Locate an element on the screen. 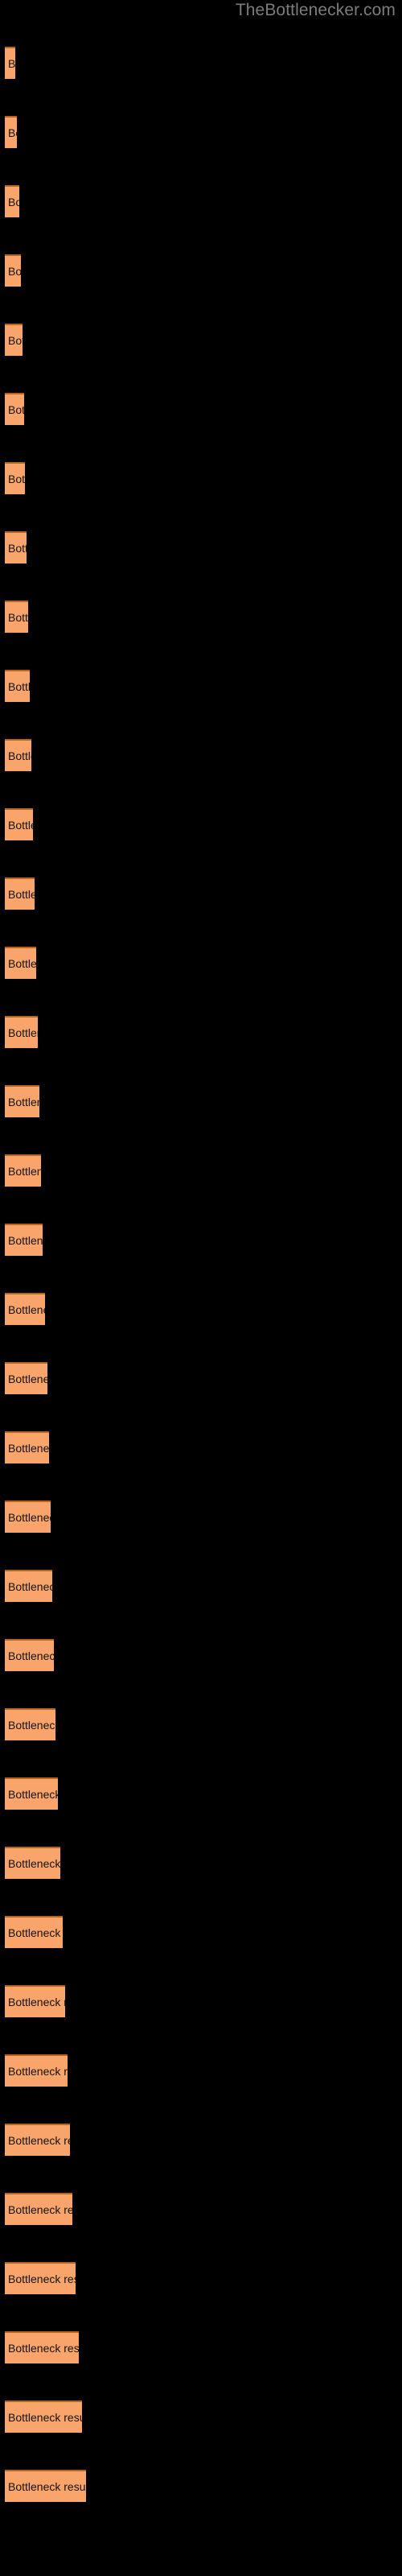 The height and width of the screenshot is (2576, 402). bar-32: Bottleneck result is located at coordinates (38, 2209).